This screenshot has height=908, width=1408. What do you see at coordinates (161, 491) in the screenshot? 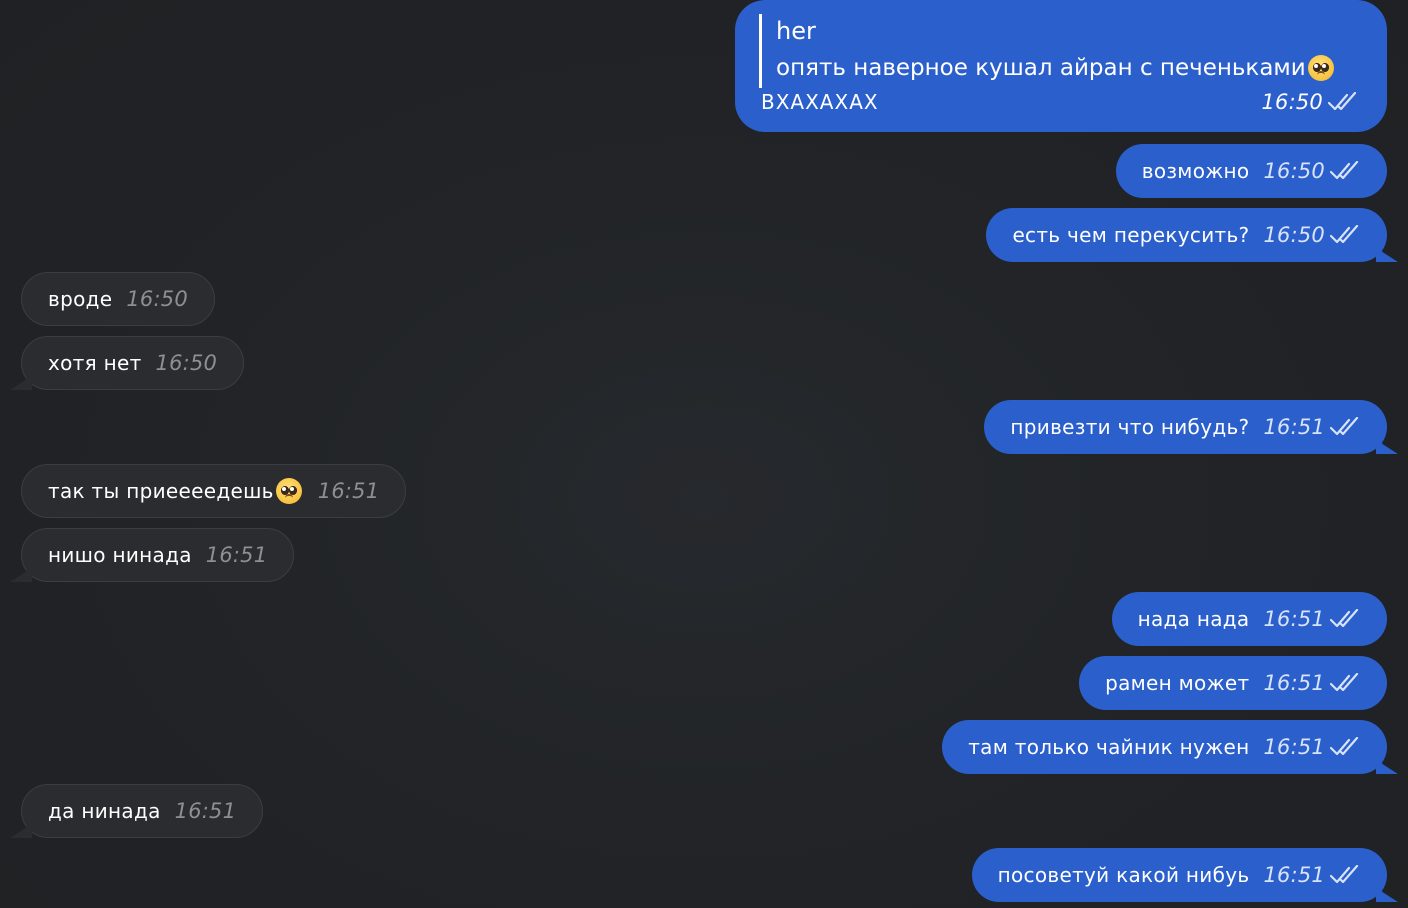
I see `message-text: так ты приеееедешь` at bounding box center [161, 491].